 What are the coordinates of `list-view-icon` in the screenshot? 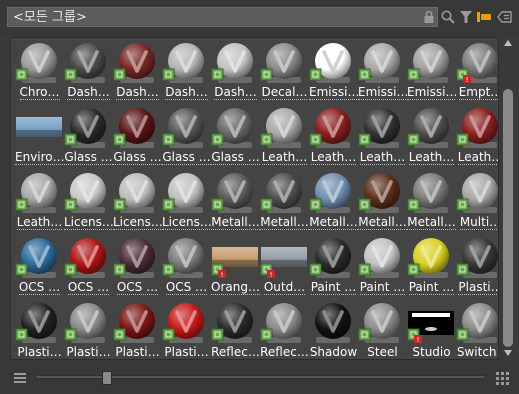 It's located at (20, 378).